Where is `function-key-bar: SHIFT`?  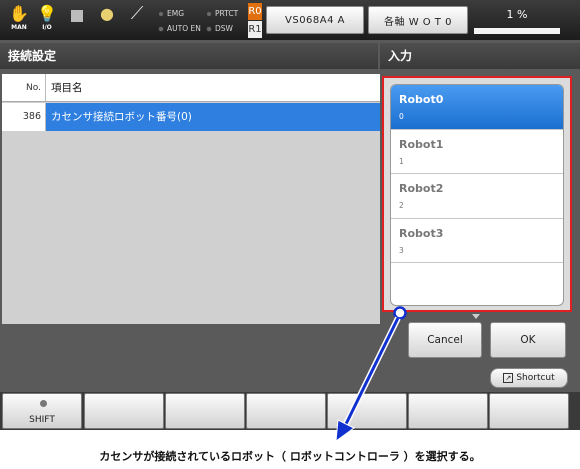
function-key-bar: SHIFT is located at coordinates (290, 411).